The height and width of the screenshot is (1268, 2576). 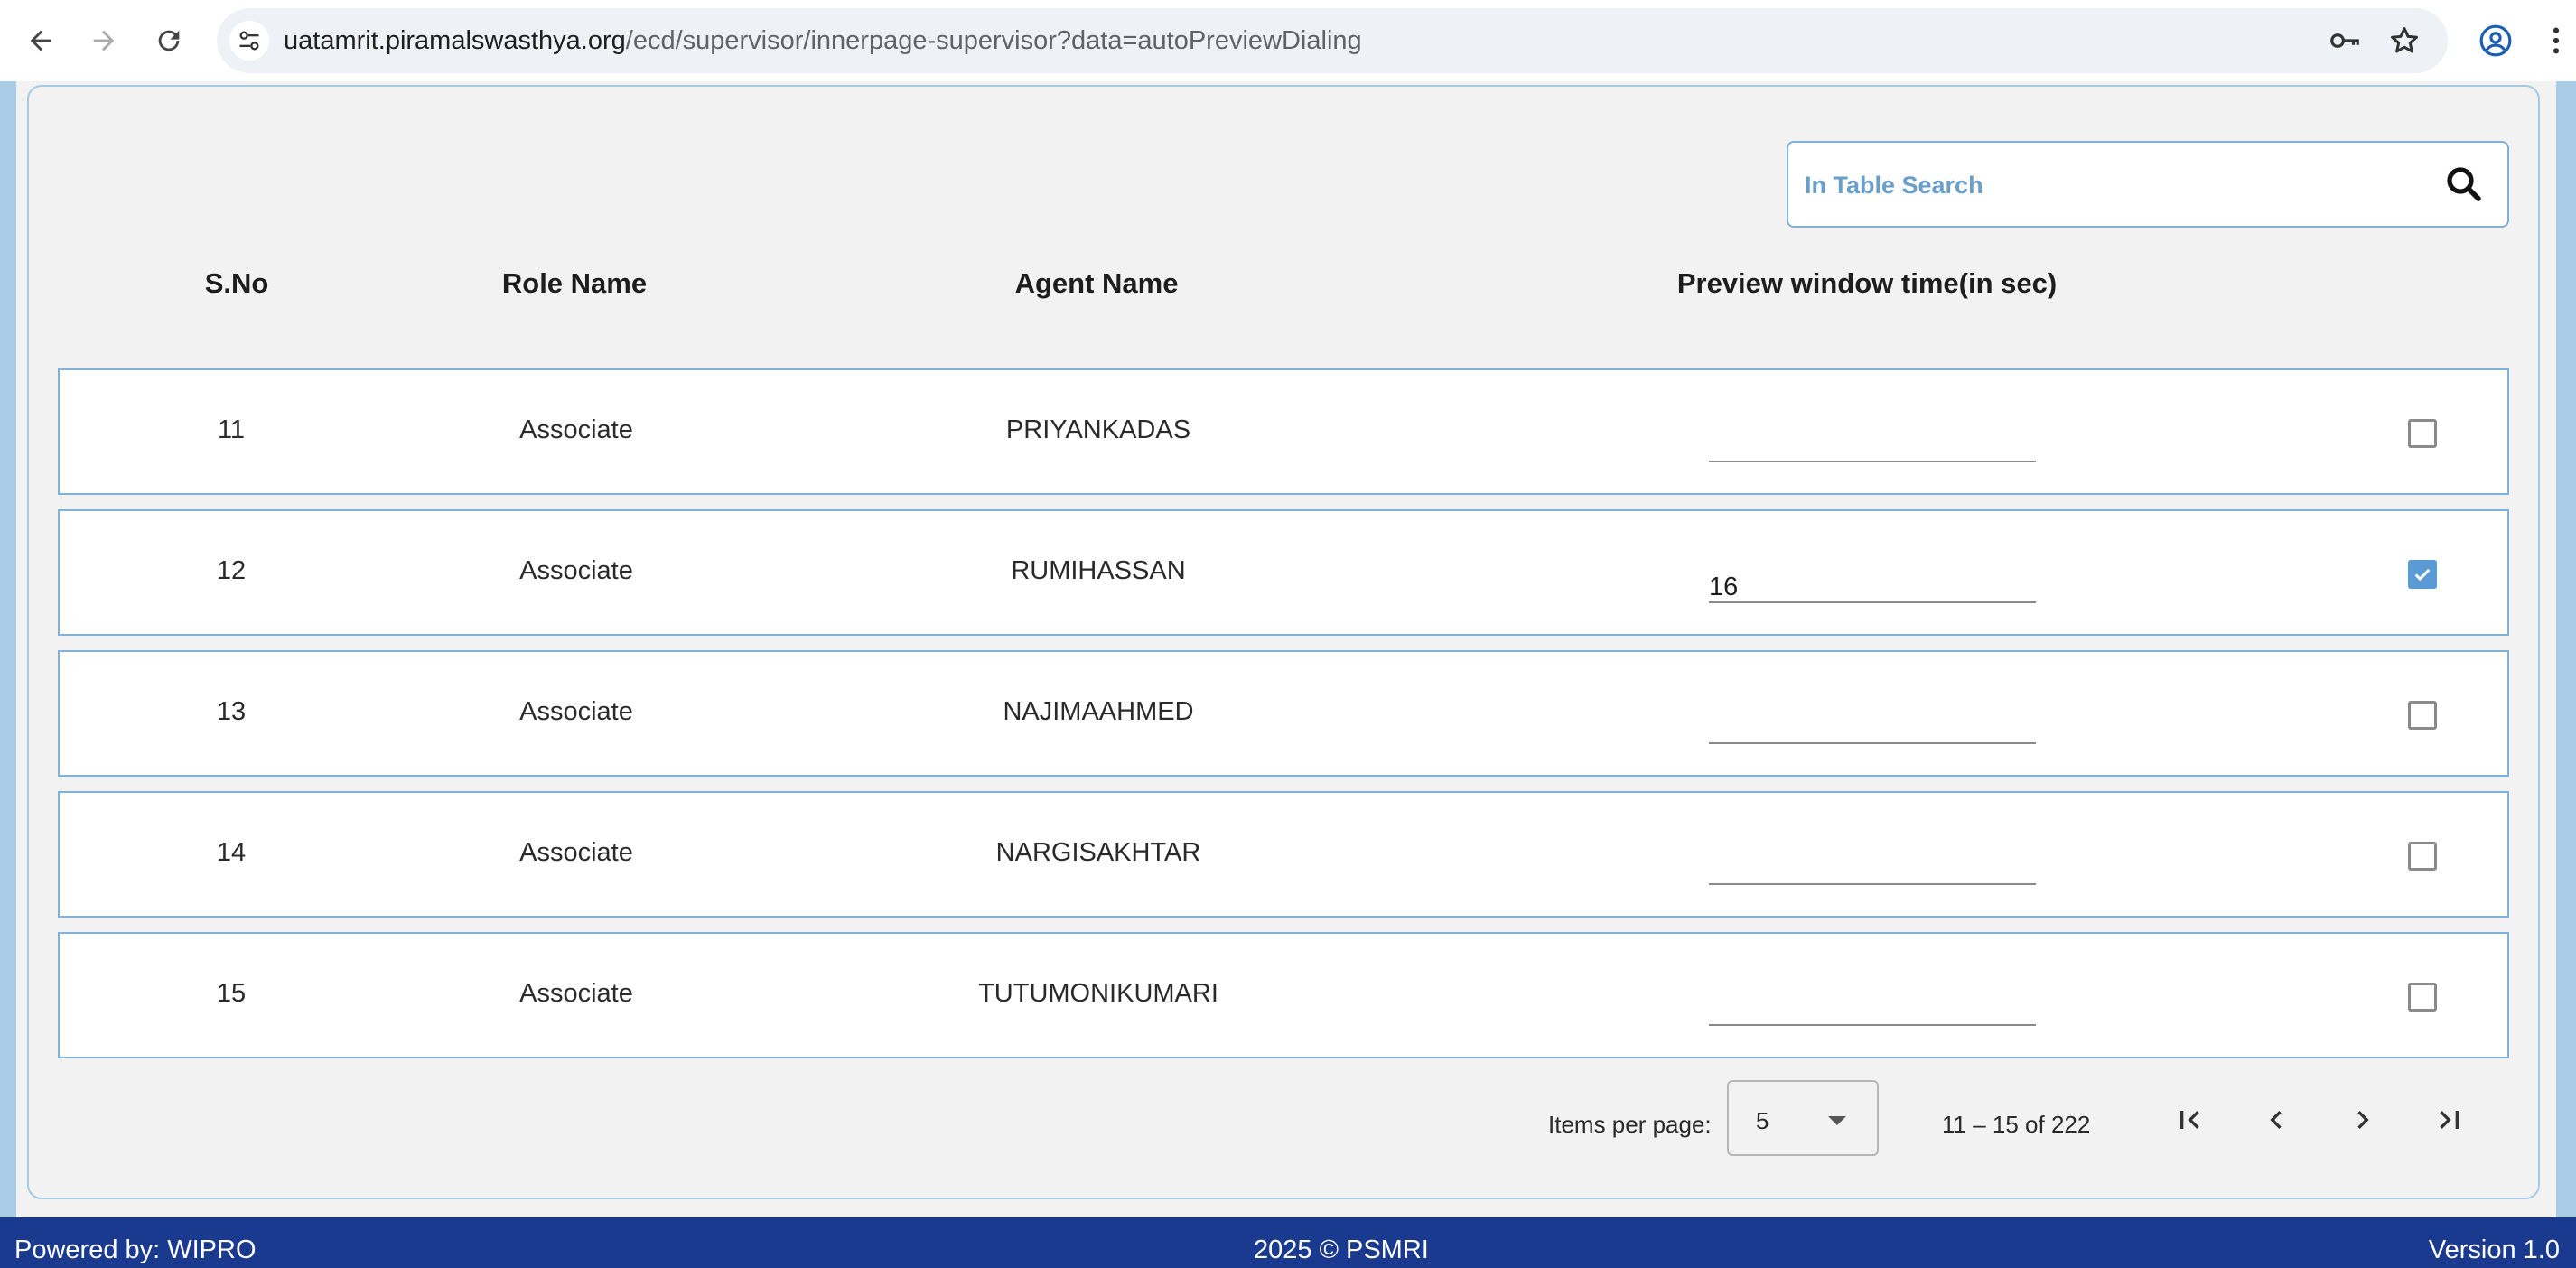 I want to click on next-page-icon, so click(x=2363, y=1120).